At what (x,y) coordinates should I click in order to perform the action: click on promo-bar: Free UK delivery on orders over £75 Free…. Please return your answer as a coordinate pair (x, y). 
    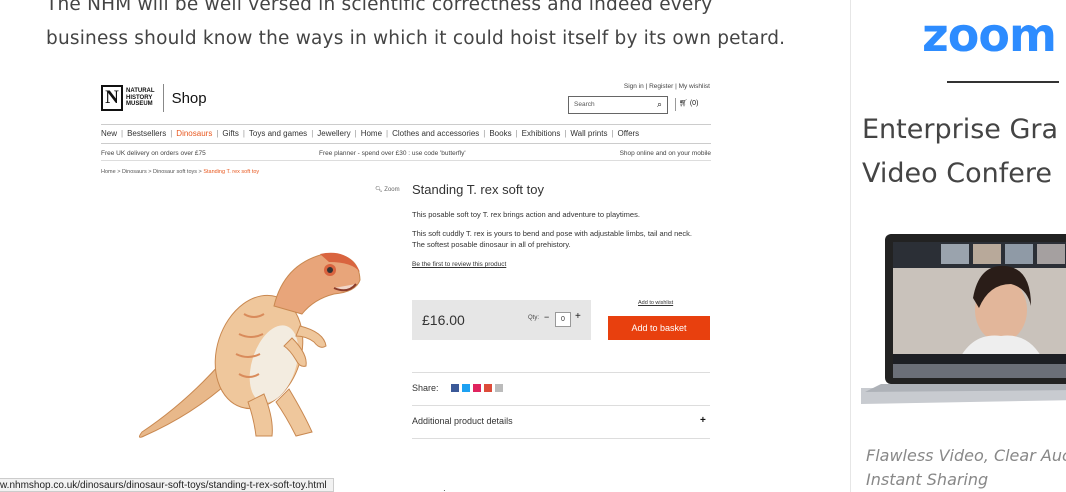
    Looking at the image, I should click on (406, 155).